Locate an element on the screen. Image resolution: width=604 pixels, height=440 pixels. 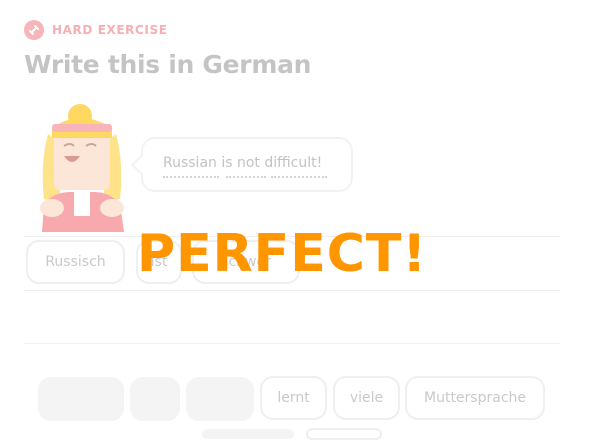
word-bank-chip: lernt is located at coordinates (293, 398).